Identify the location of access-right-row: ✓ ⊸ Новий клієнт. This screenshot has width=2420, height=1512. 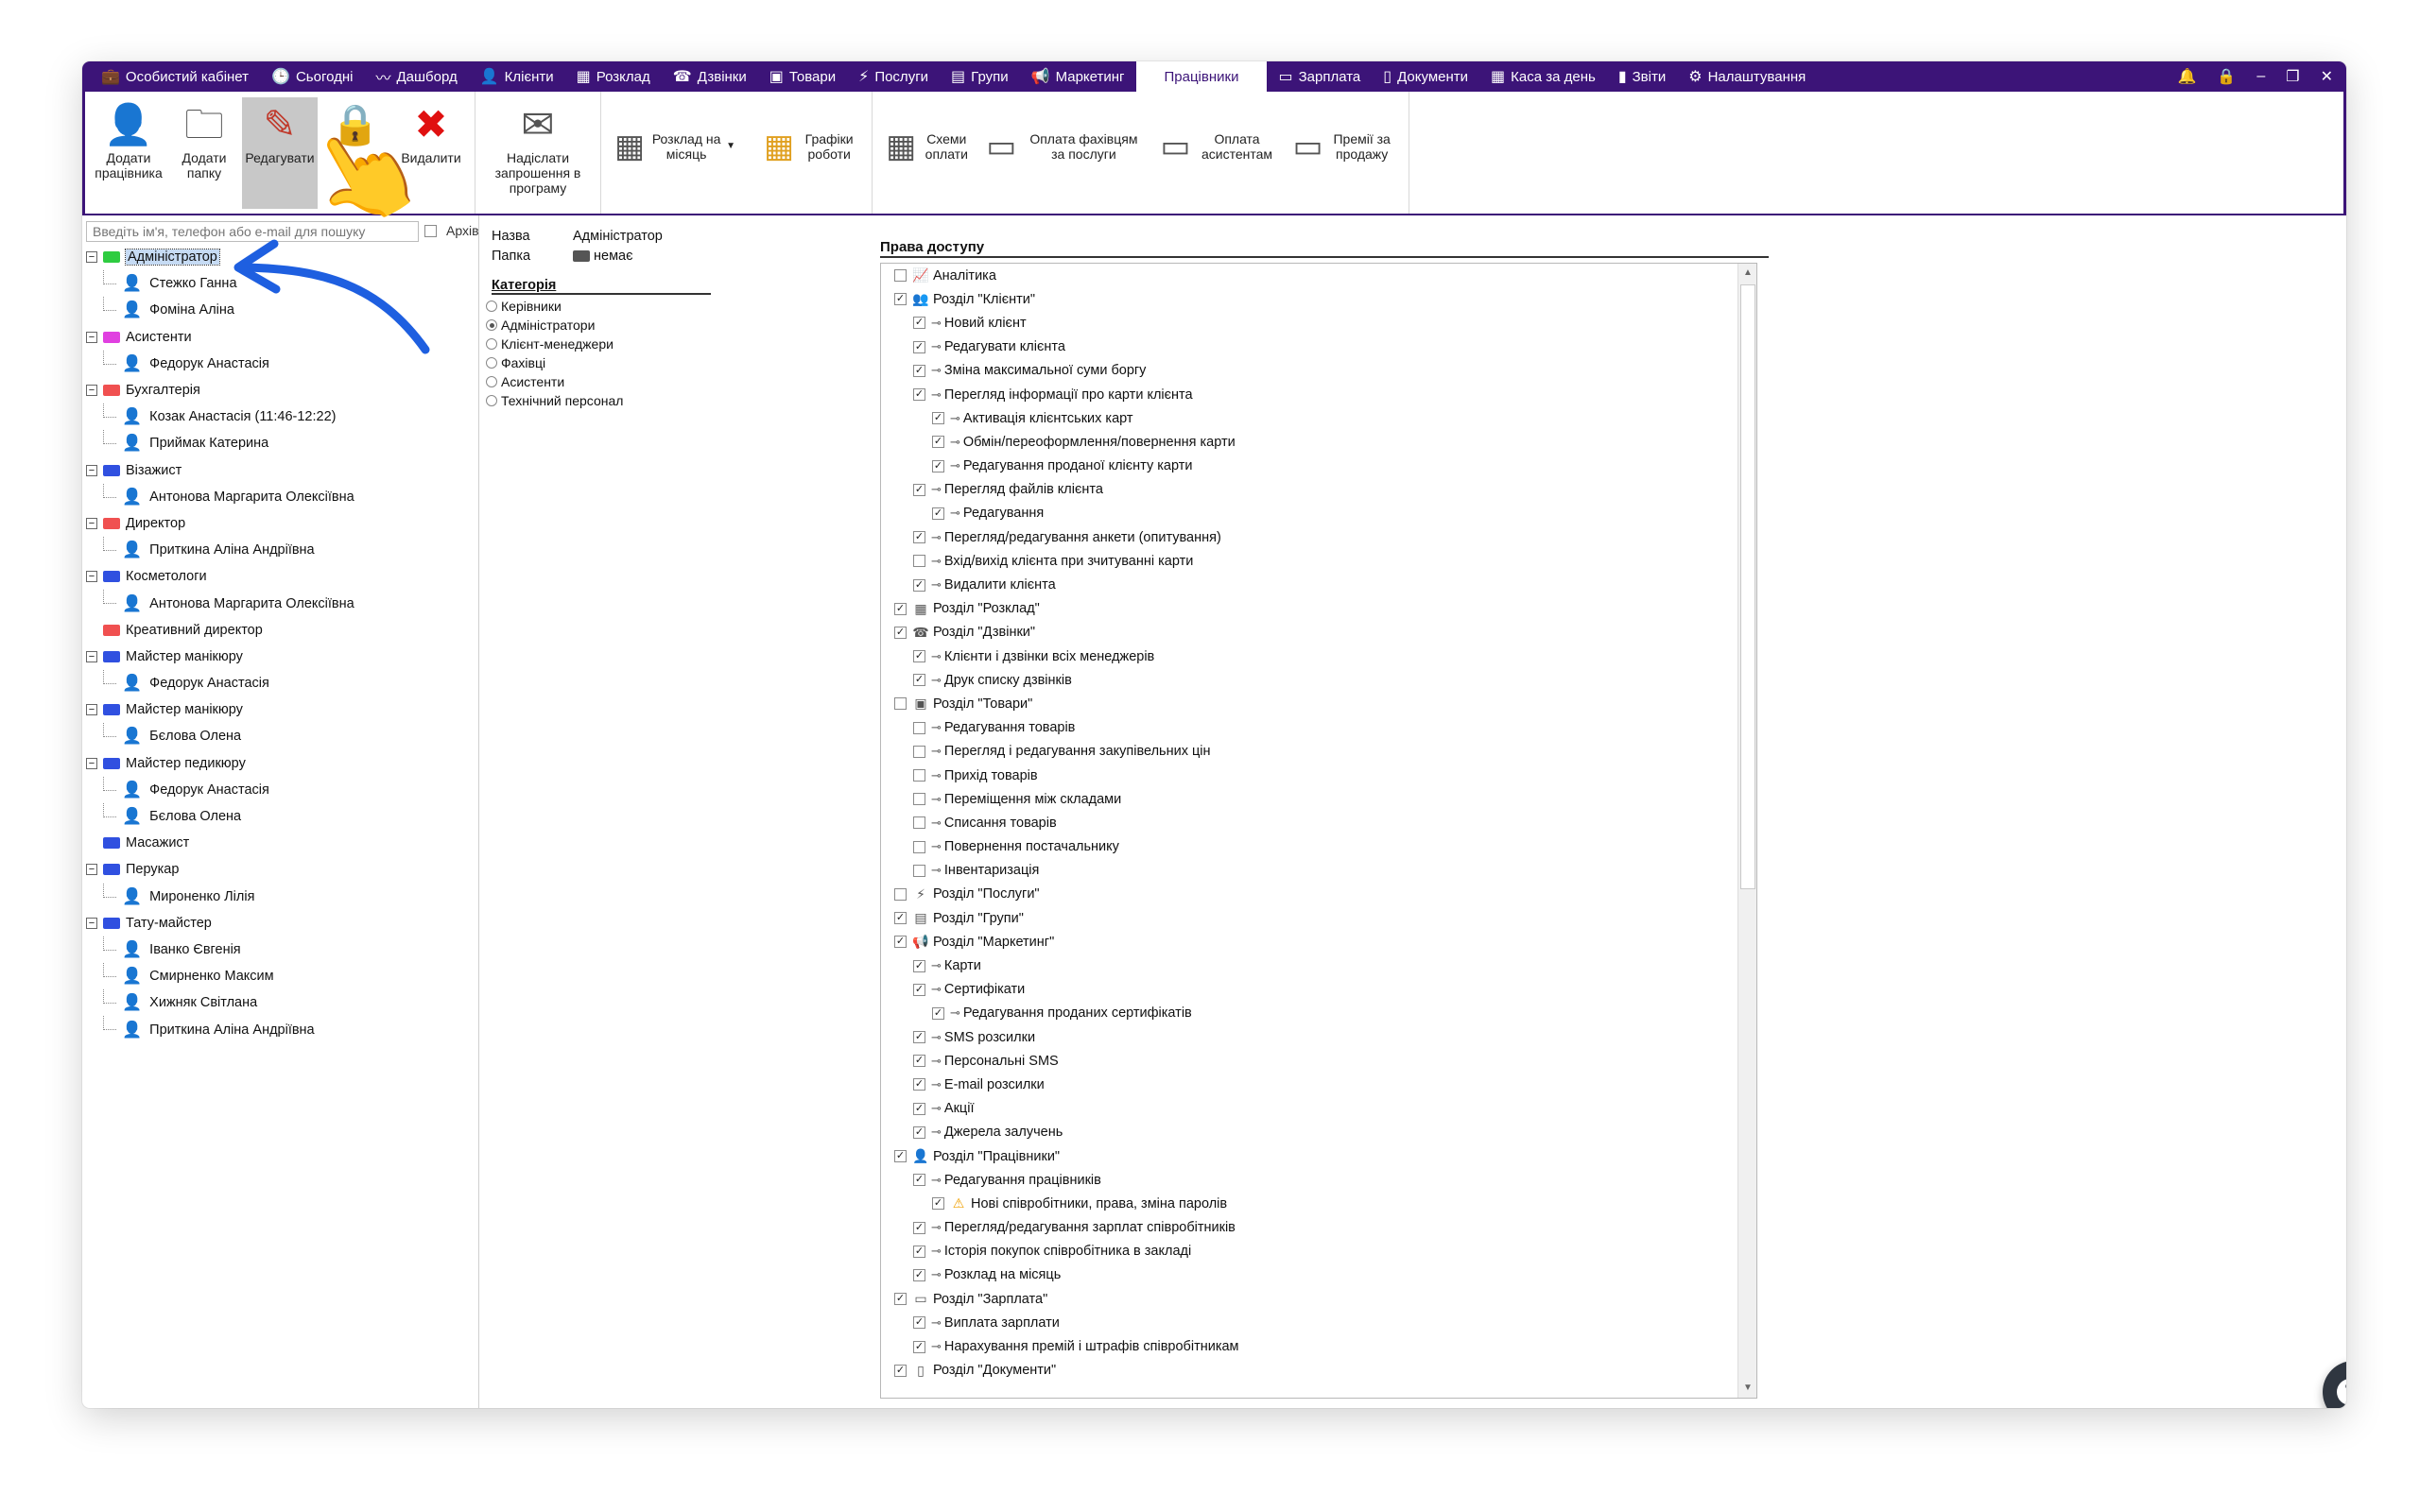
(1309, 323).